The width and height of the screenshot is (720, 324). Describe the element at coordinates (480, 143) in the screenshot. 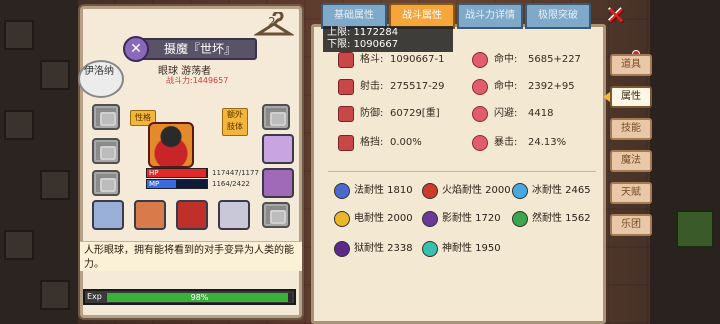

I see `crit-icon` at that location.